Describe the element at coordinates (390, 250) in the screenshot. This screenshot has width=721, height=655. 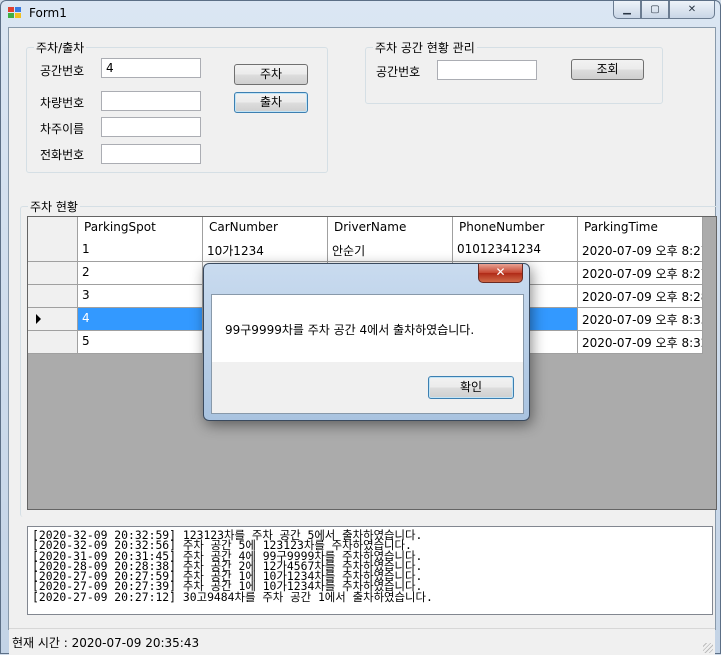
I see `cell-drivername: 안순기` at that location.